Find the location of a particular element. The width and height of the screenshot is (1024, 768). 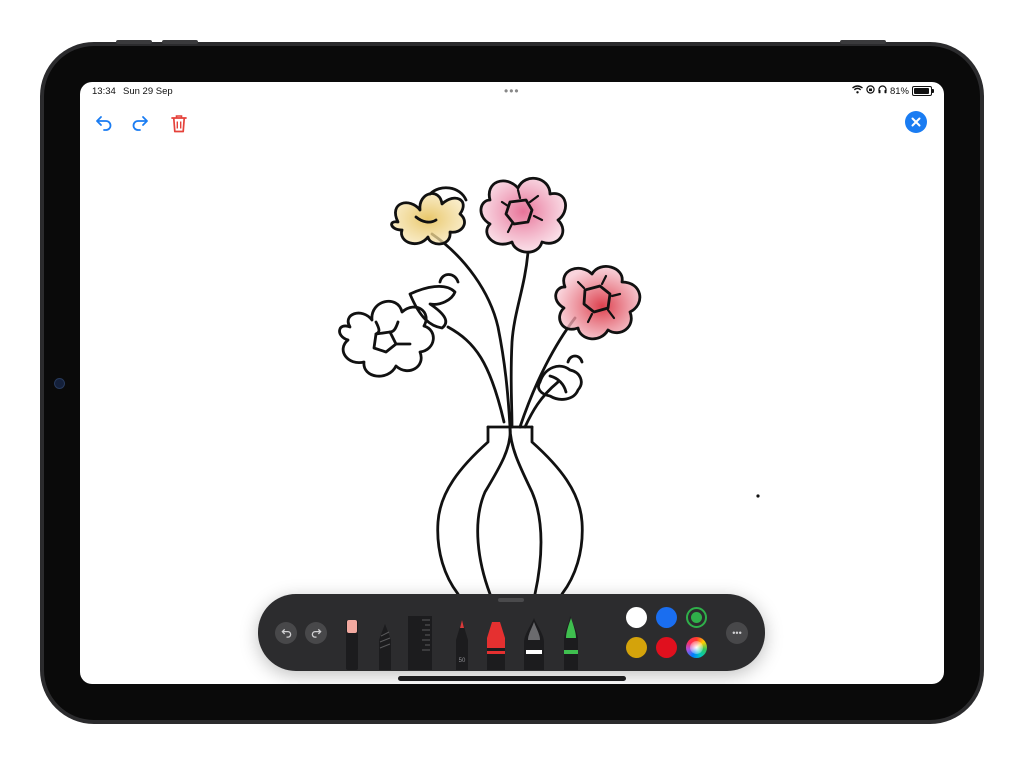

pencil-tool: 50 is located at coordinates (462, 645).